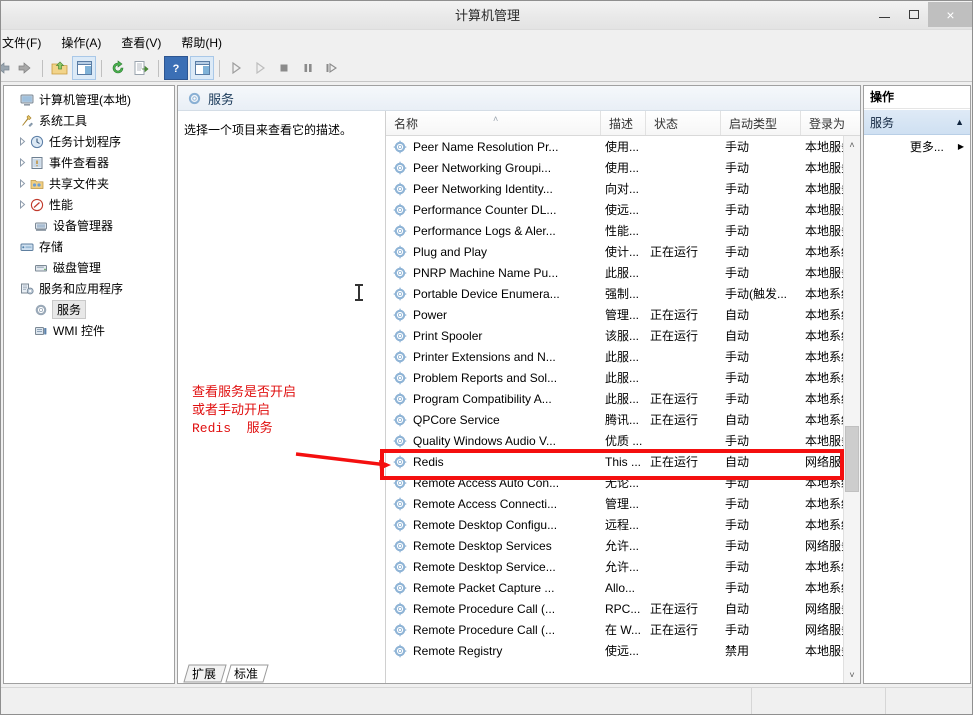 The width and height of the screenshot is (973, 715). I want to click on tree-node-system-tools: 系统工具, so click(89, 120).